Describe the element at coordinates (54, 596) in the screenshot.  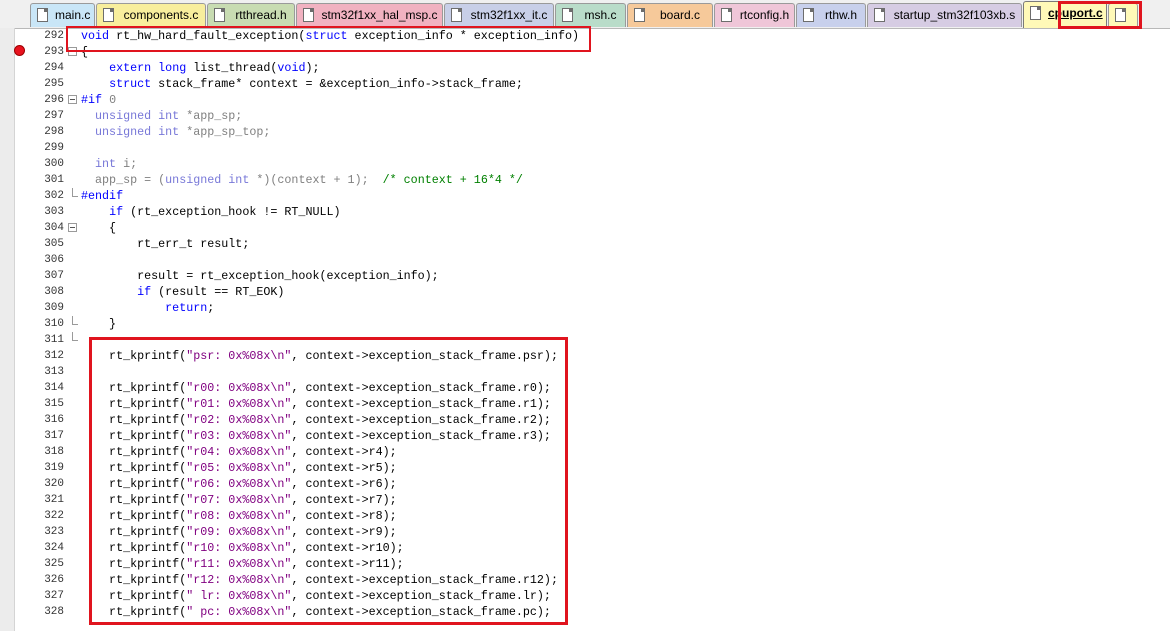
I see `line-number: 327` at that location.